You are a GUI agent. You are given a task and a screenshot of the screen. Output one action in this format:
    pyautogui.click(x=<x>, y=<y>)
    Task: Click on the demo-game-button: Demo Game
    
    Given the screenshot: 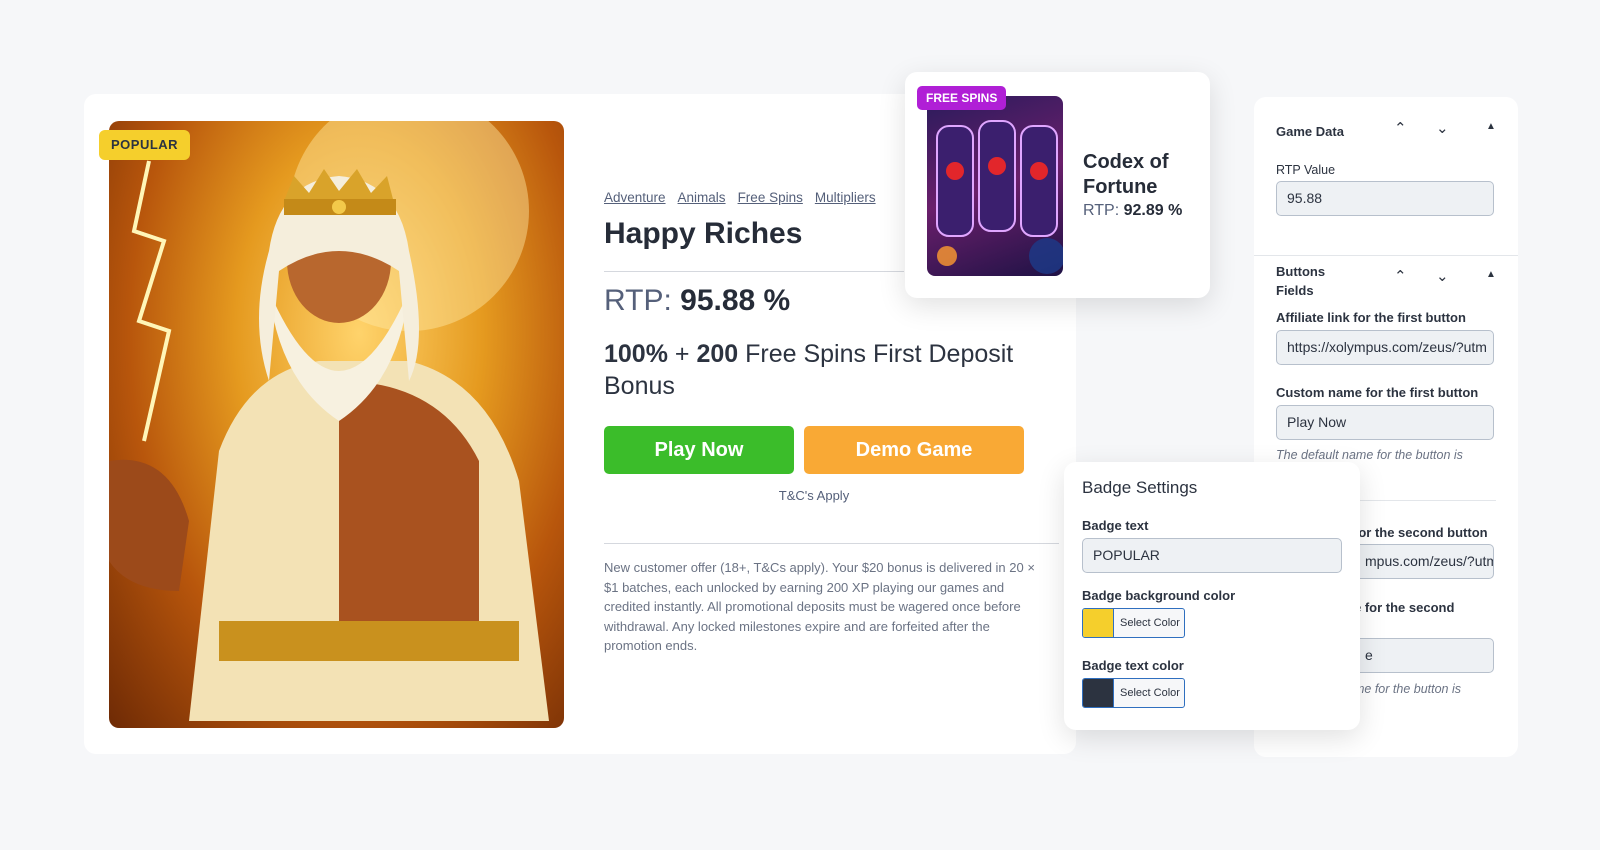 What is the action you would take?
    pyautogui.click(x=914, y=450)
    